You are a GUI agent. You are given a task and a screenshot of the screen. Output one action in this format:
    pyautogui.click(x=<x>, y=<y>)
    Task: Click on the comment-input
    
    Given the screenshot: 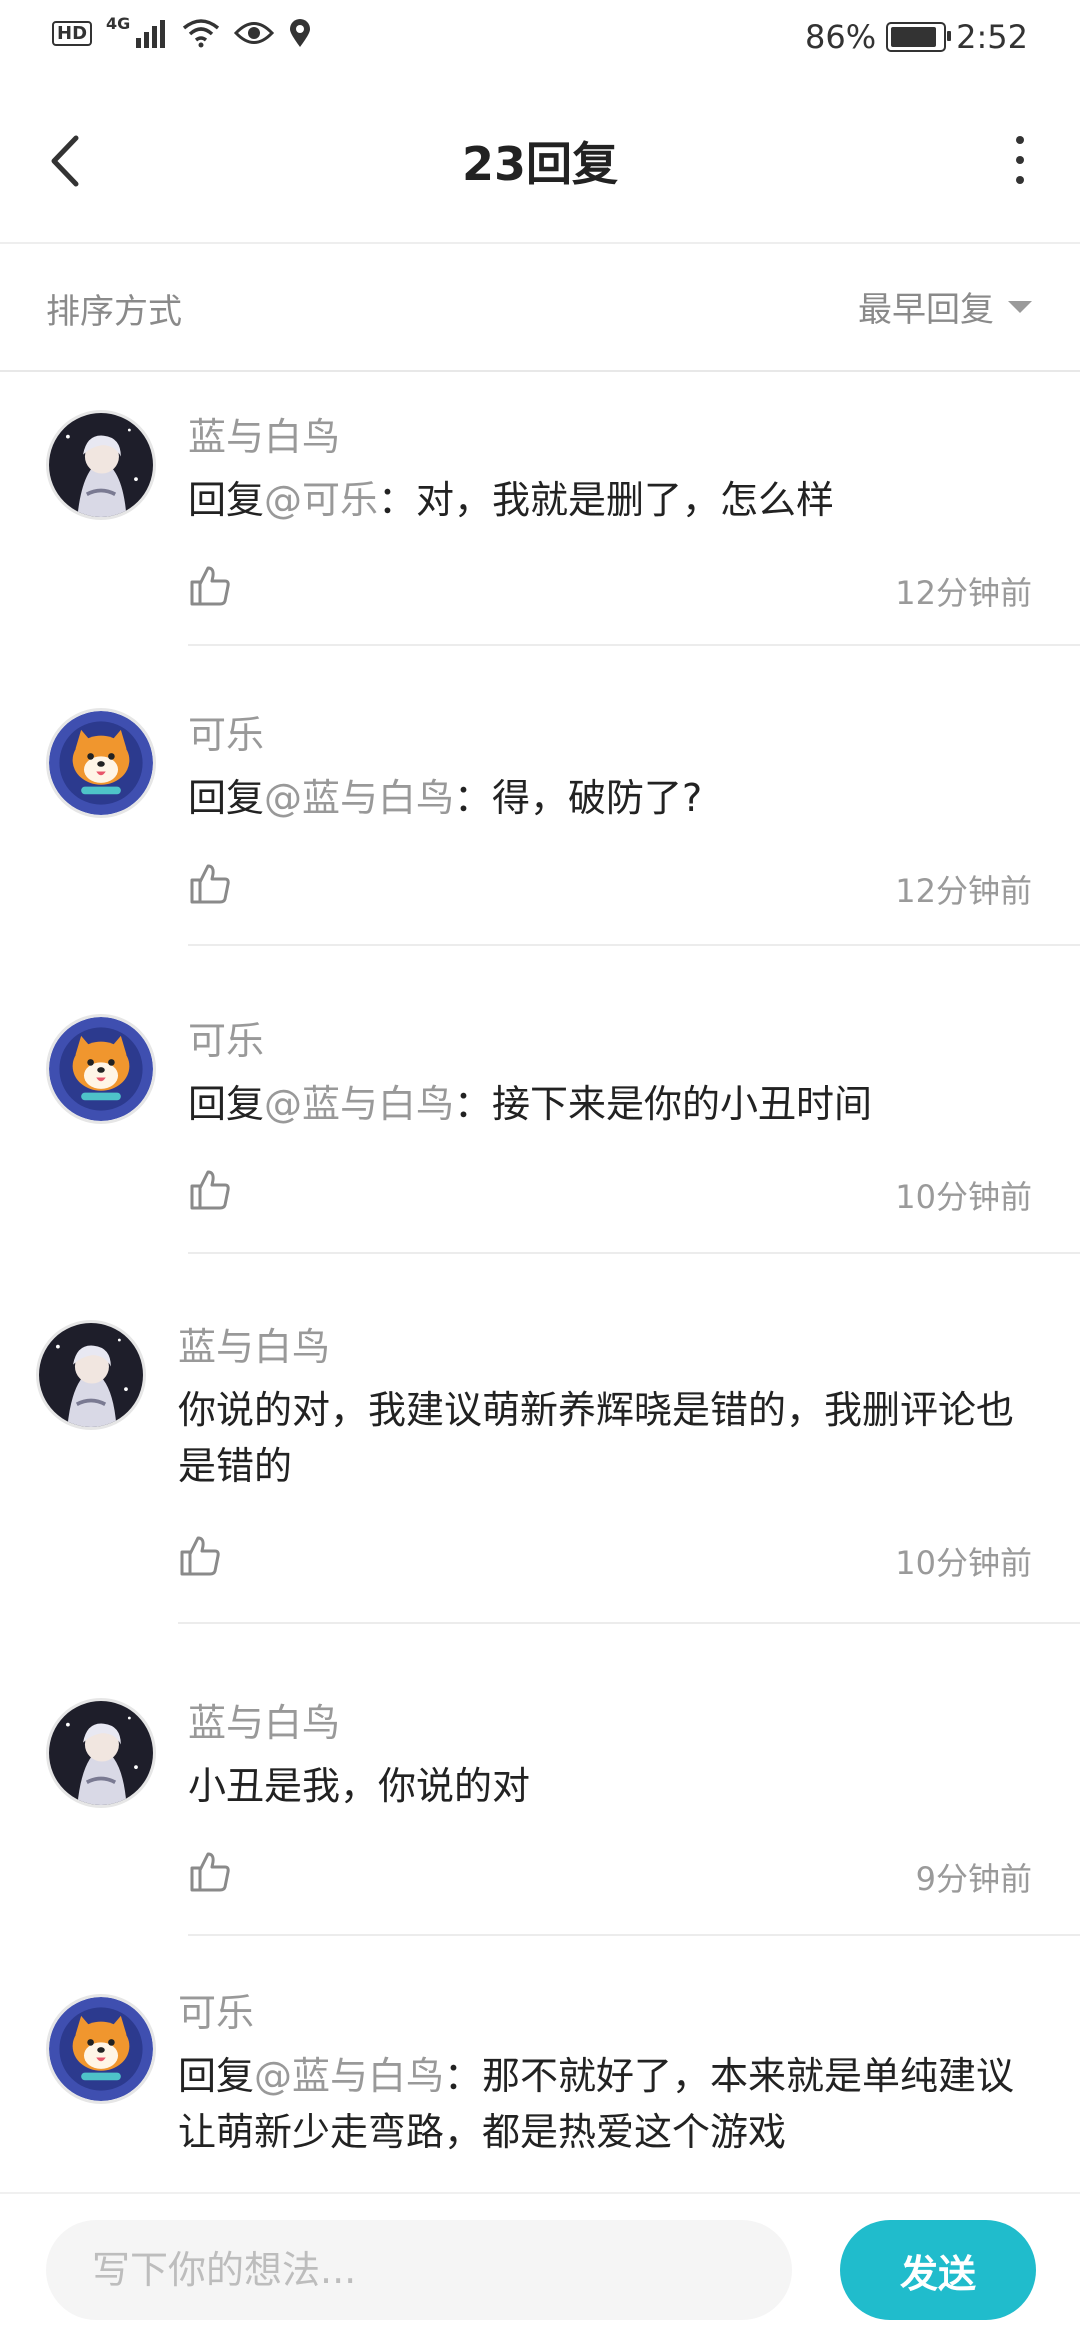 What is the action you would take?
    pyautogui.click(x=419, y=2270)
    